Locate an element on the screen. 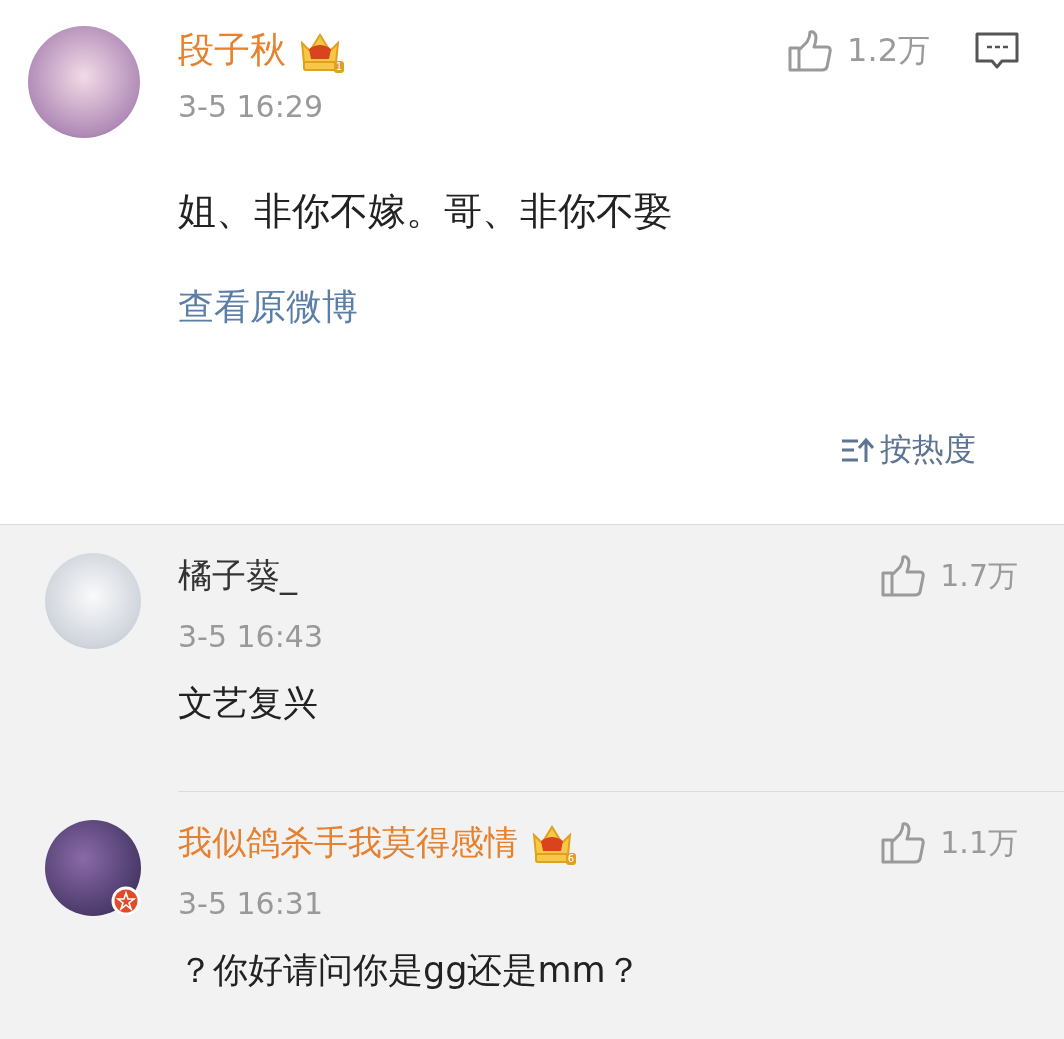 This screenshot has height=1039, width=1064. comment-icon is located at coordinates (997, 50).